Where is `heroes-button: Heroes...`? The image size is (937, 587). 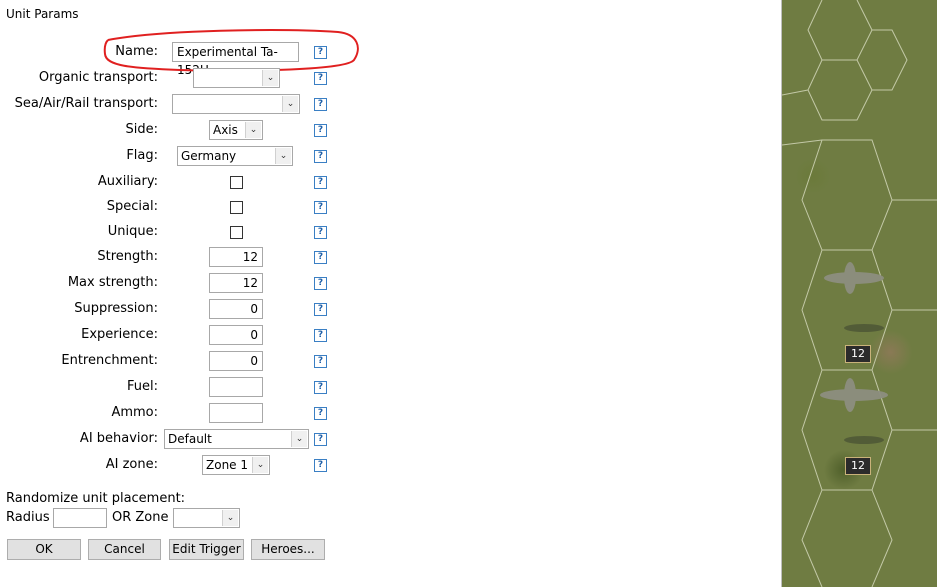
heroes-button: Heroes... is located at coordinates (288, 549).